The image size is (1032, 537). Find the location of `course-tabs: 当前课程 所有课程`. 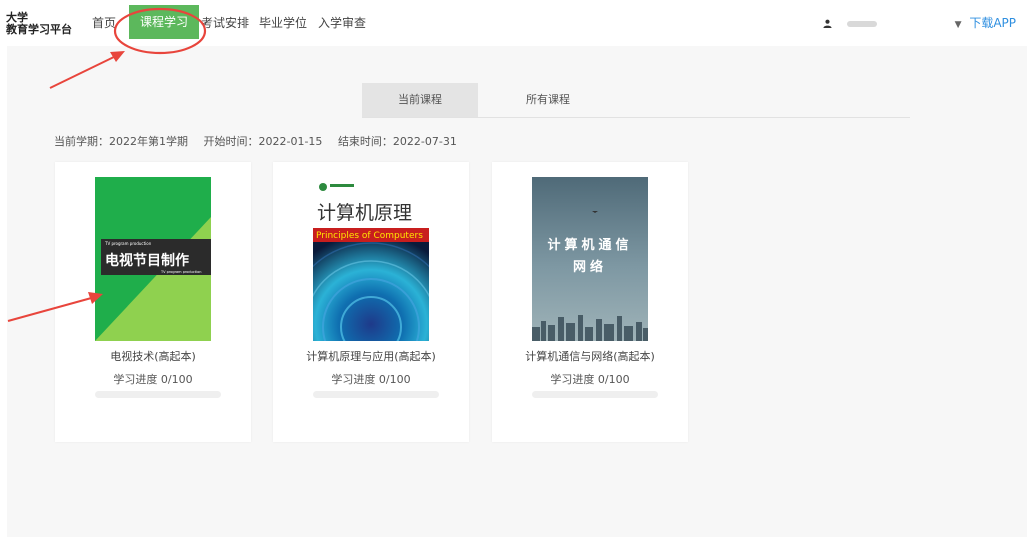

course-tabs: 当前课程 所有课程 is located at coordinates (636, 100).